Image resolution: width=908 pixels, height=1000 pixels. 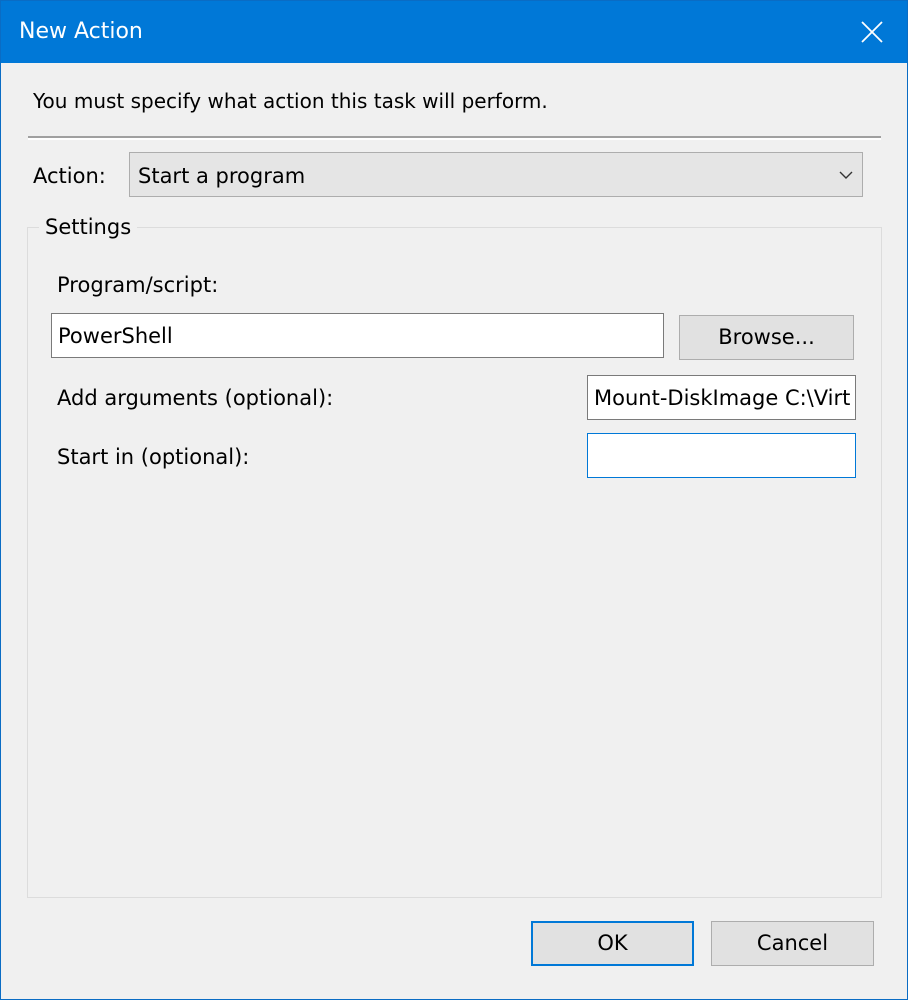 I want to click on add-arguments-label: Add arguments (optional):, so click(x=195, y=398).